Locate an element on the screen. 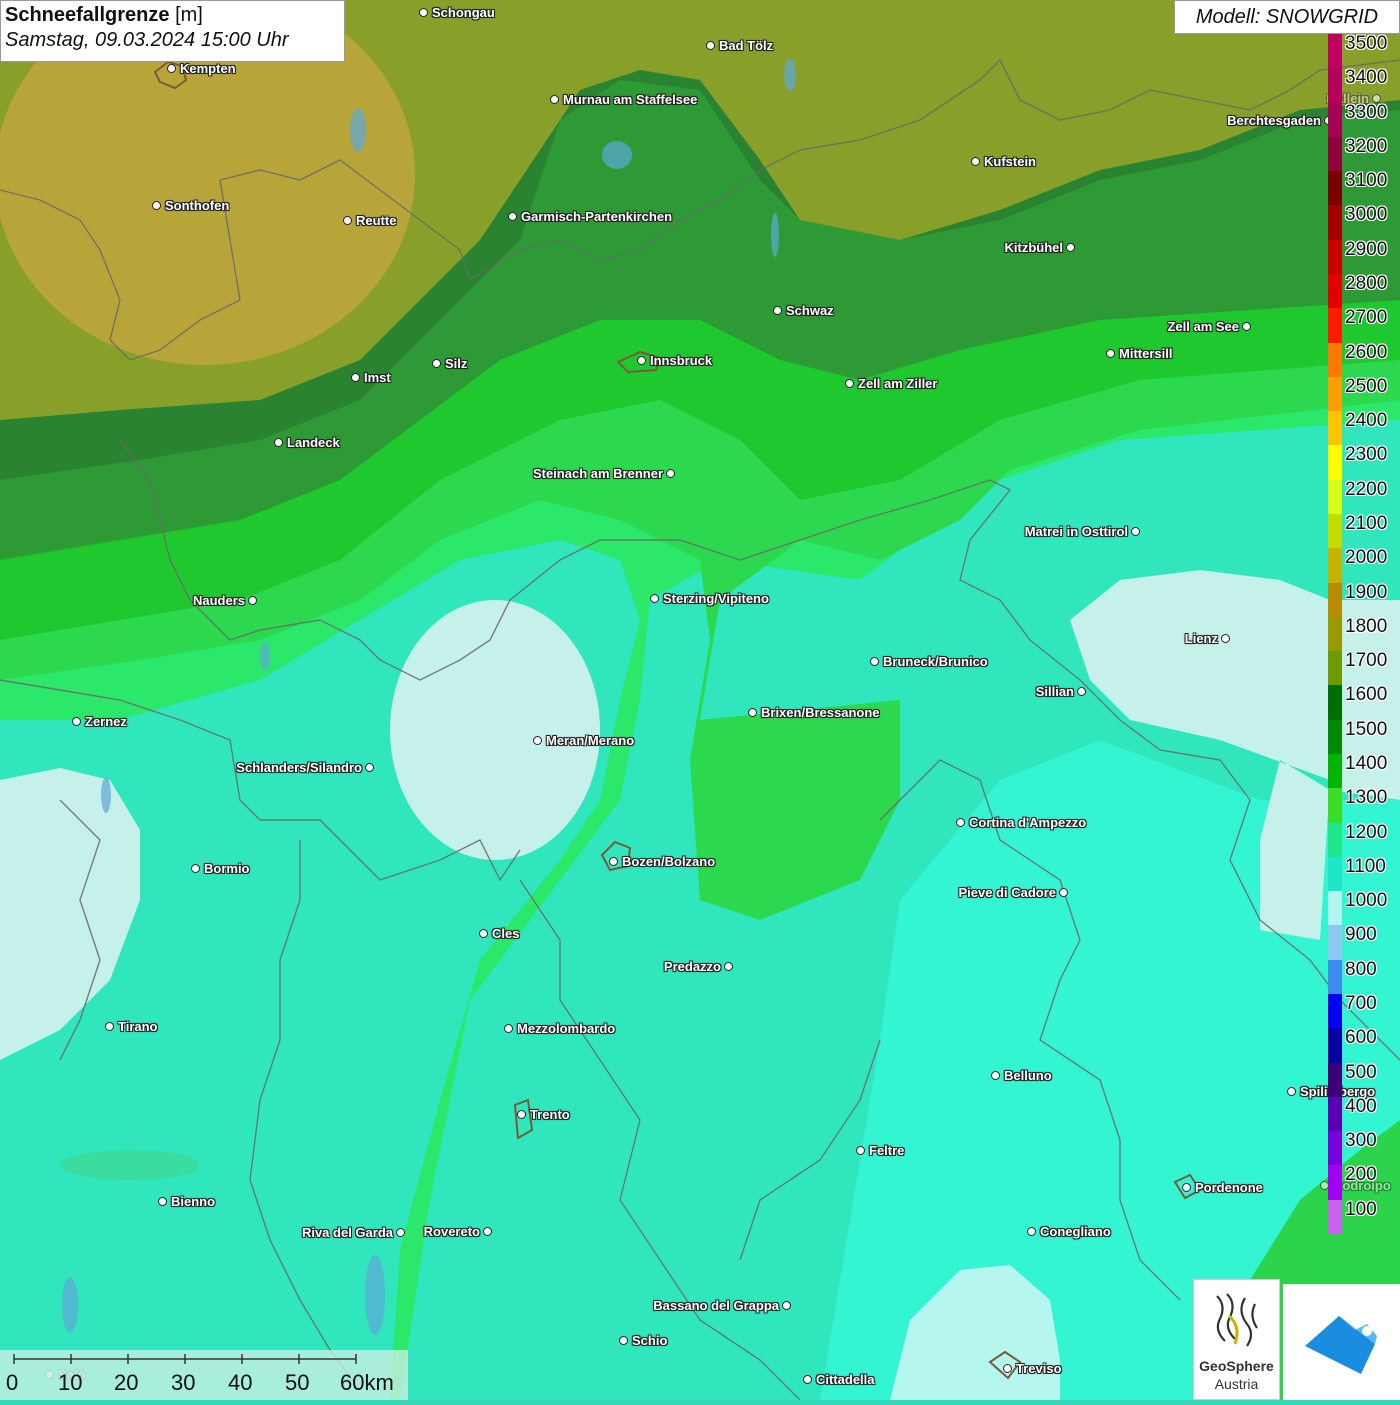 The height and width of the screenshot is (1405, 1400). city-label: Riva del Garda is located at coordinates (347, 1232).